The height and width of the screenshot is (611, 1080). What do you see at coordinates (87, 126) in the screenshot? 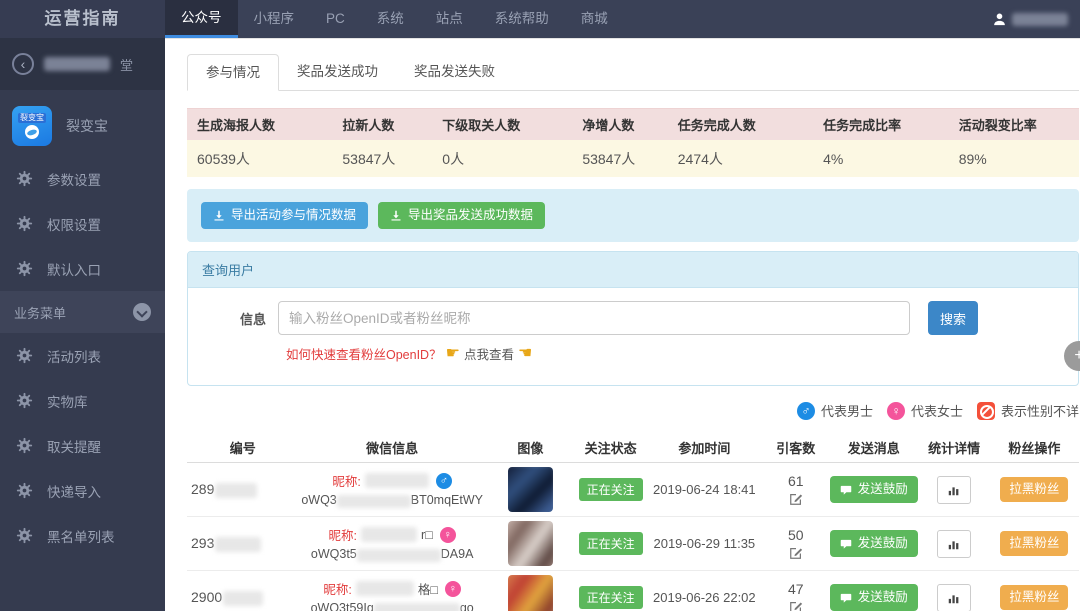
I see `app-label: 裂变宝` at bounding box center [87, 126].